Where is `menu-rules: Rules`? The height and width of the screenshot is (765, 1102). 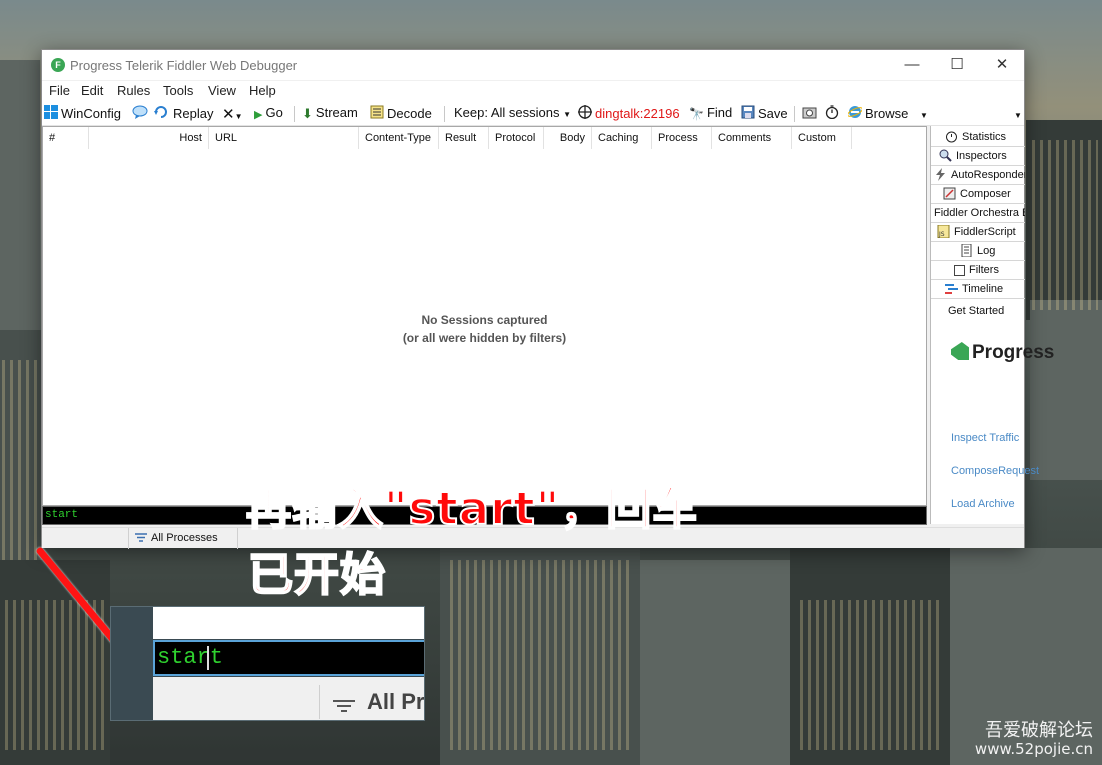 menu-rules: Rules is located at coordinates (133, 90).